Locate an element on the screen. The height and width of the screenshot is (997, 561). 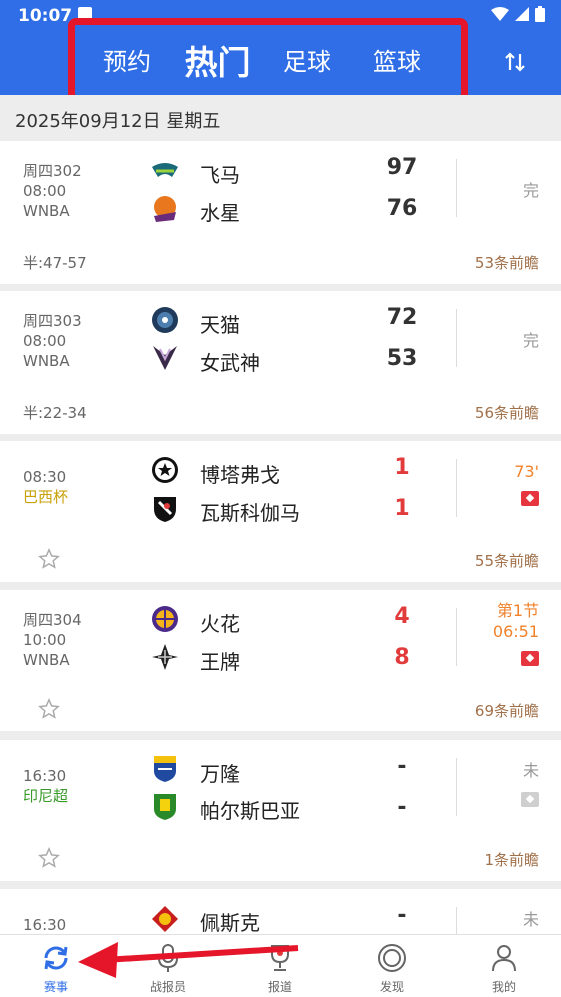
match-card: 08:30 巴西杯 博塔弗戈 1 瓦斯科伽马 1 73' 55条前瞻 is located at coordinates (280, 511).